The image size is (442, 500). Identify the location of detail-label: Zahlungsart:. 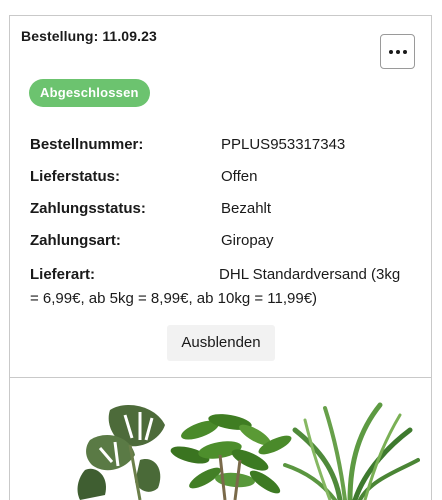
(75, 240).